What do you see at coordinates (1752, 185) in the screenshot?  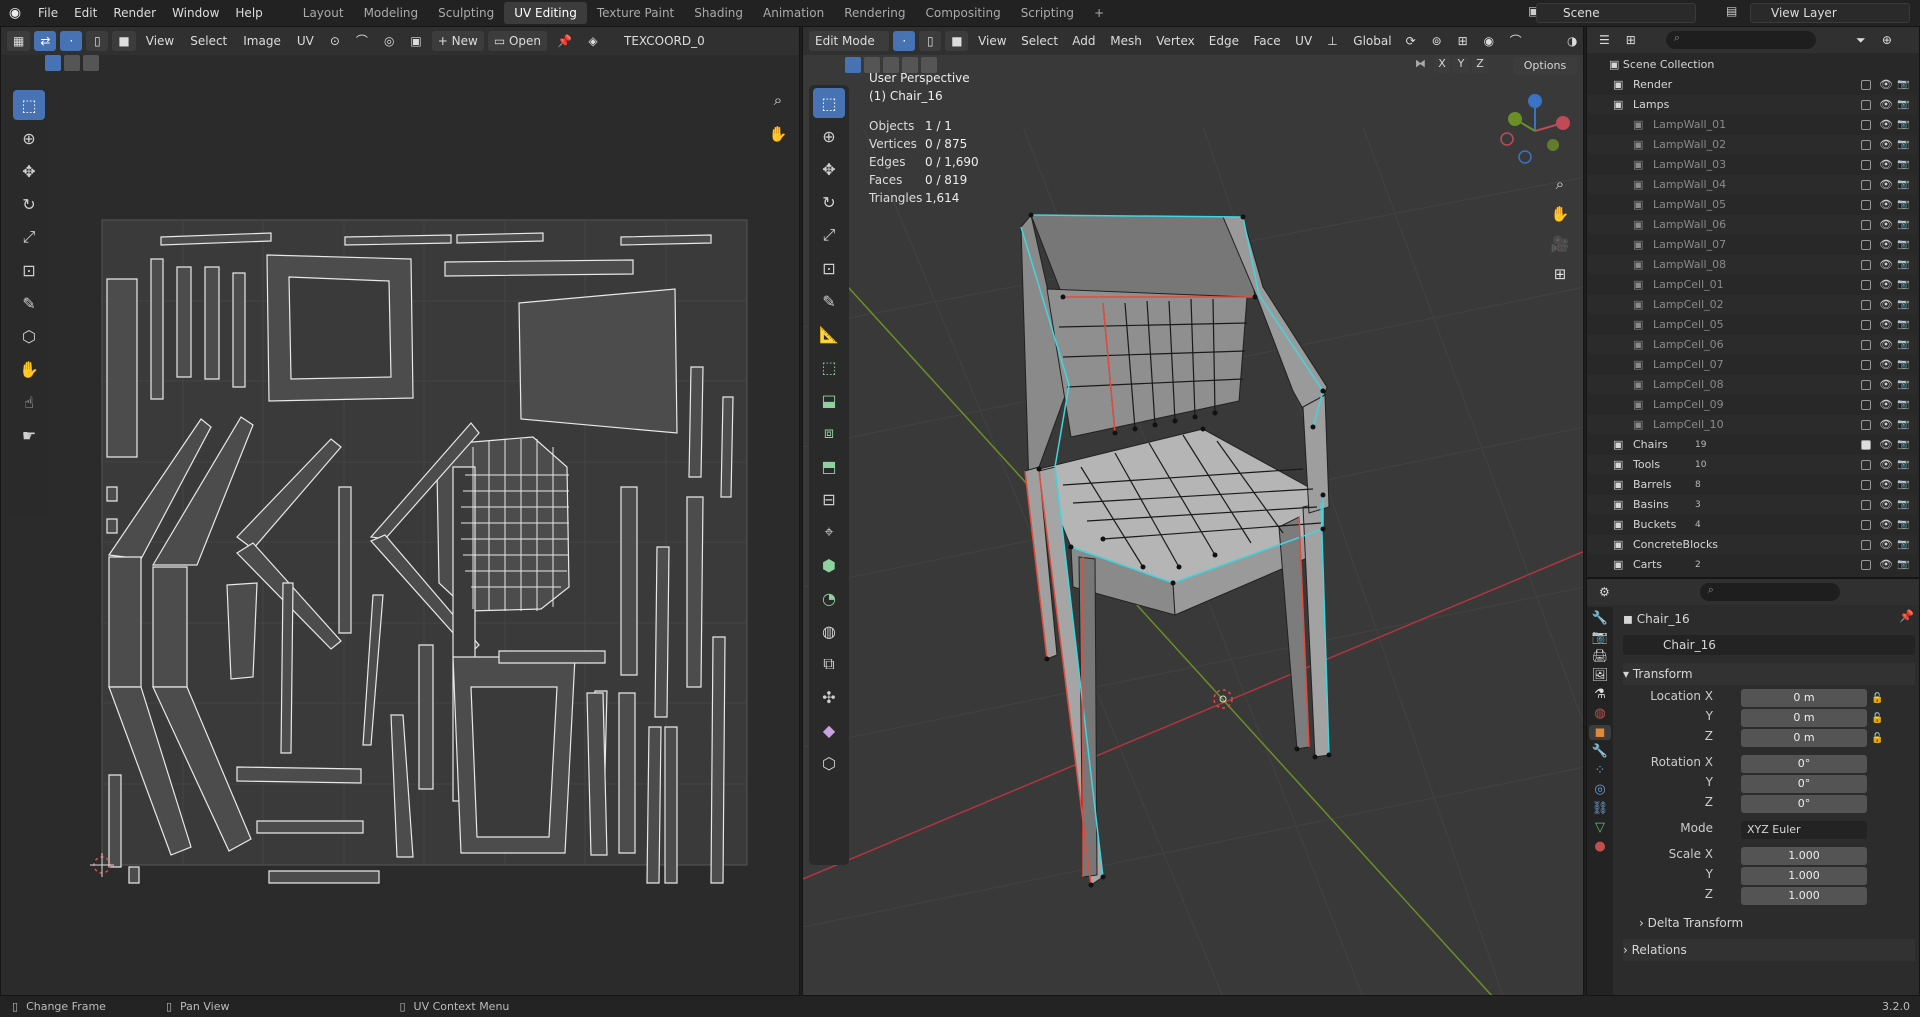 I see `outliner-row: ▣ LampWall_04 👁 📷` at bounding box center [1752, 185].